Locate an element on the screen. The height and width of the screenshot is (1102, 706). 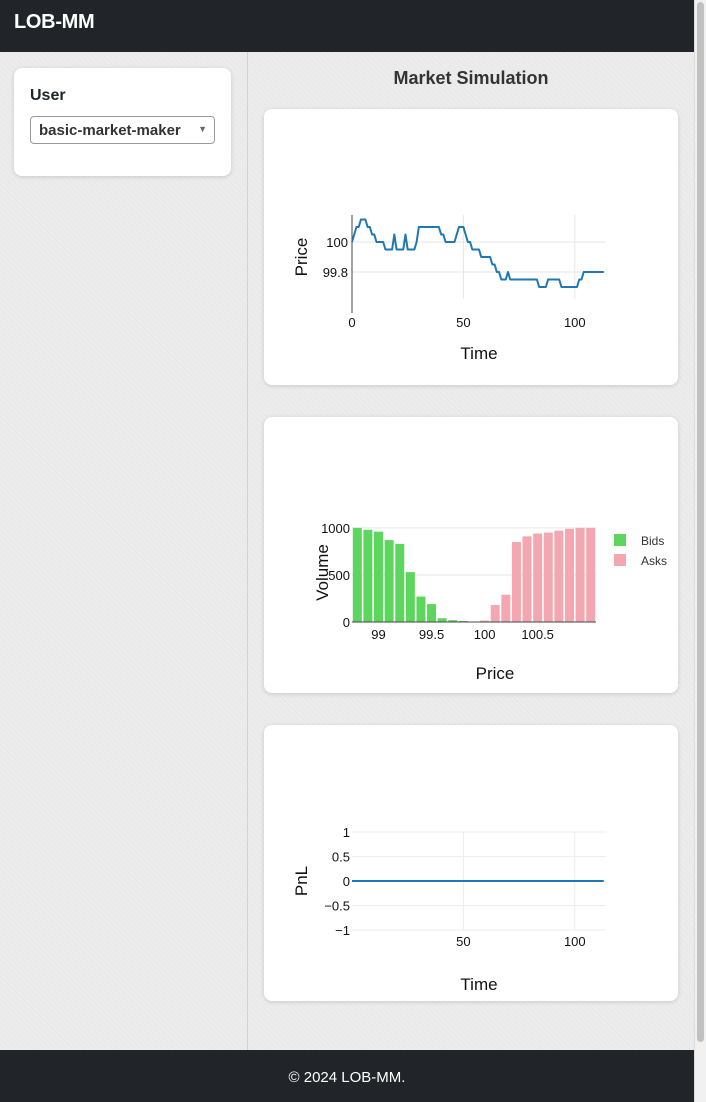
y-axis-title: Price is located at coordinates (301, 257).